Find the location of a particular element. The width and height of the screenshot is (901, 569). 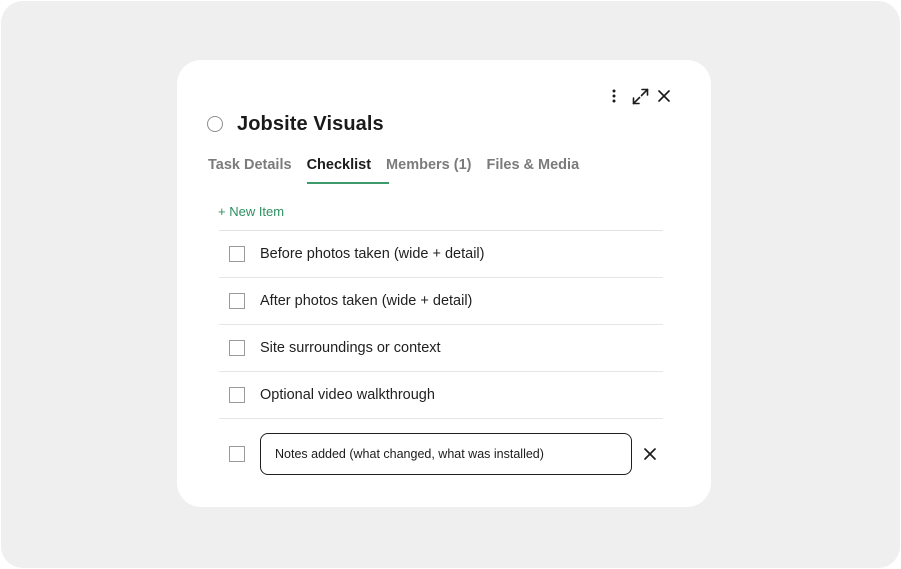

more-options-button is located at coordinates (614, 96).